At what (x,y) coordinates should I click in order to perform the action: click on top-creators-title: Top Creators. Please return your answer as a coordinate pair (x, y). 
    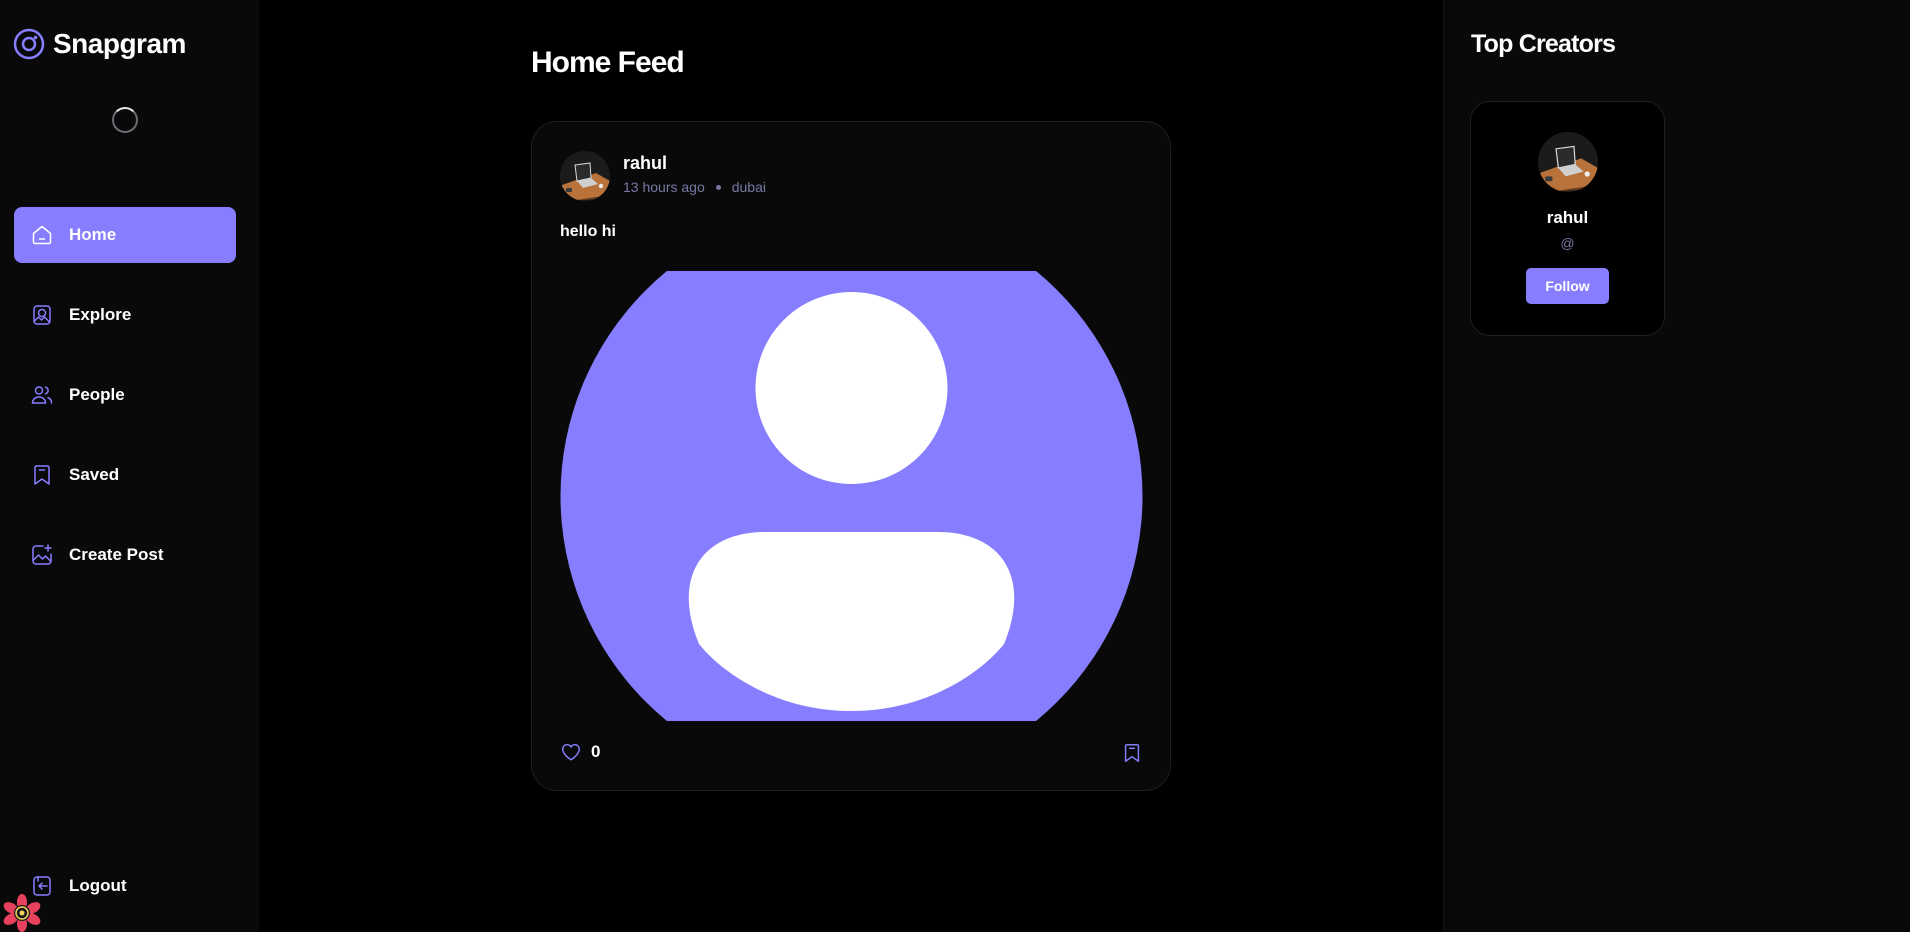
    Looking at the image, I should click on (1543, 44).